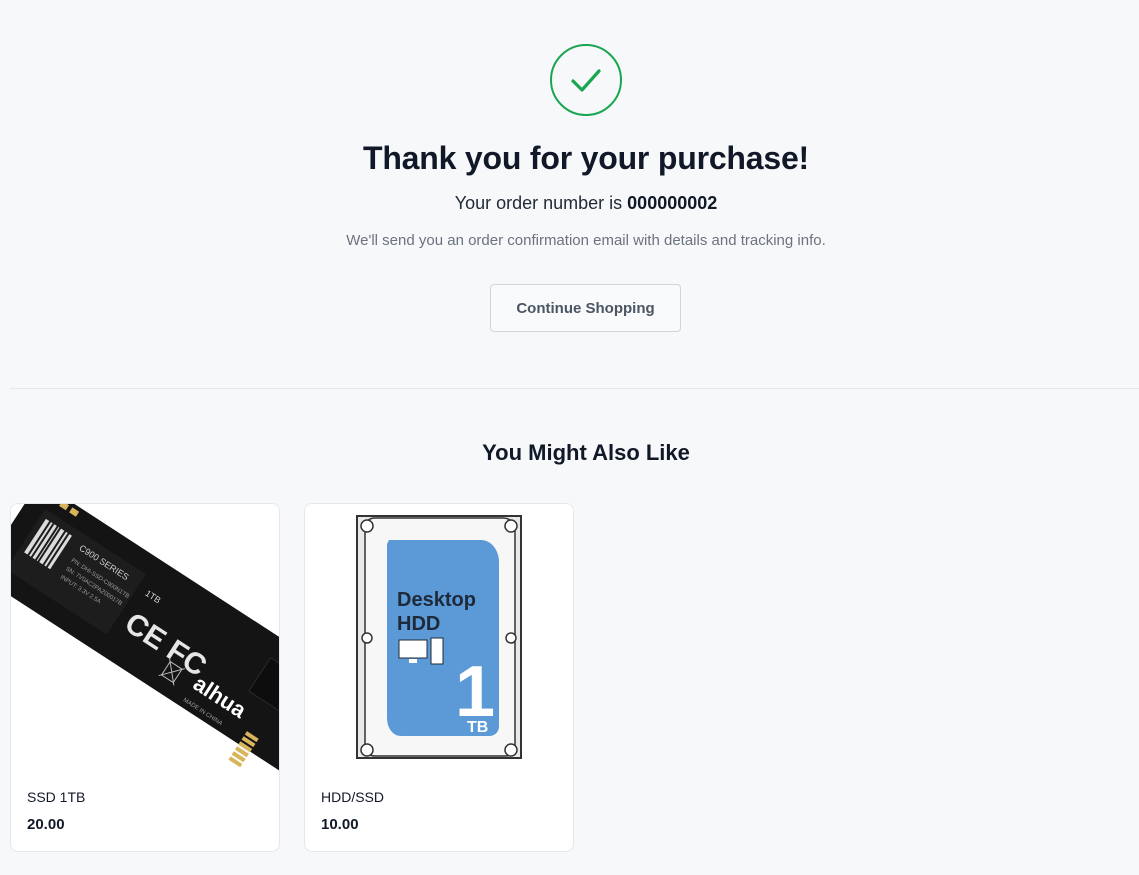  What do you see at coordinates (672, 203) in the screenshot?
I see `order-number: 000000002` at bounding box center [672, 203].